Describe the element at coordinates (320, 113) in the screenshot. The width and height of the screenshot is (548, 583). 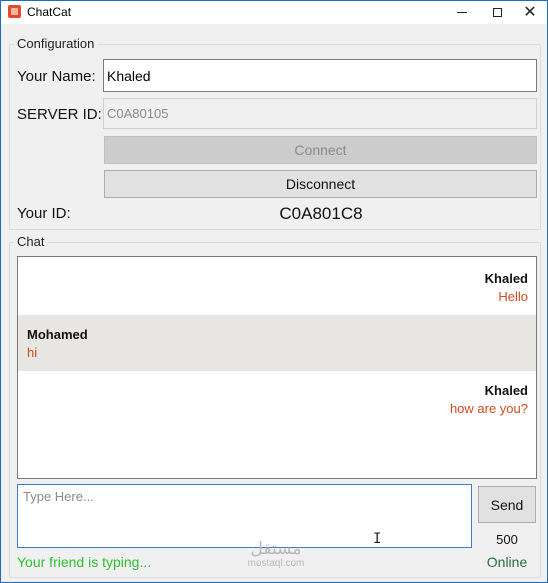
I see `server-id-input: C0A80105` at that location.